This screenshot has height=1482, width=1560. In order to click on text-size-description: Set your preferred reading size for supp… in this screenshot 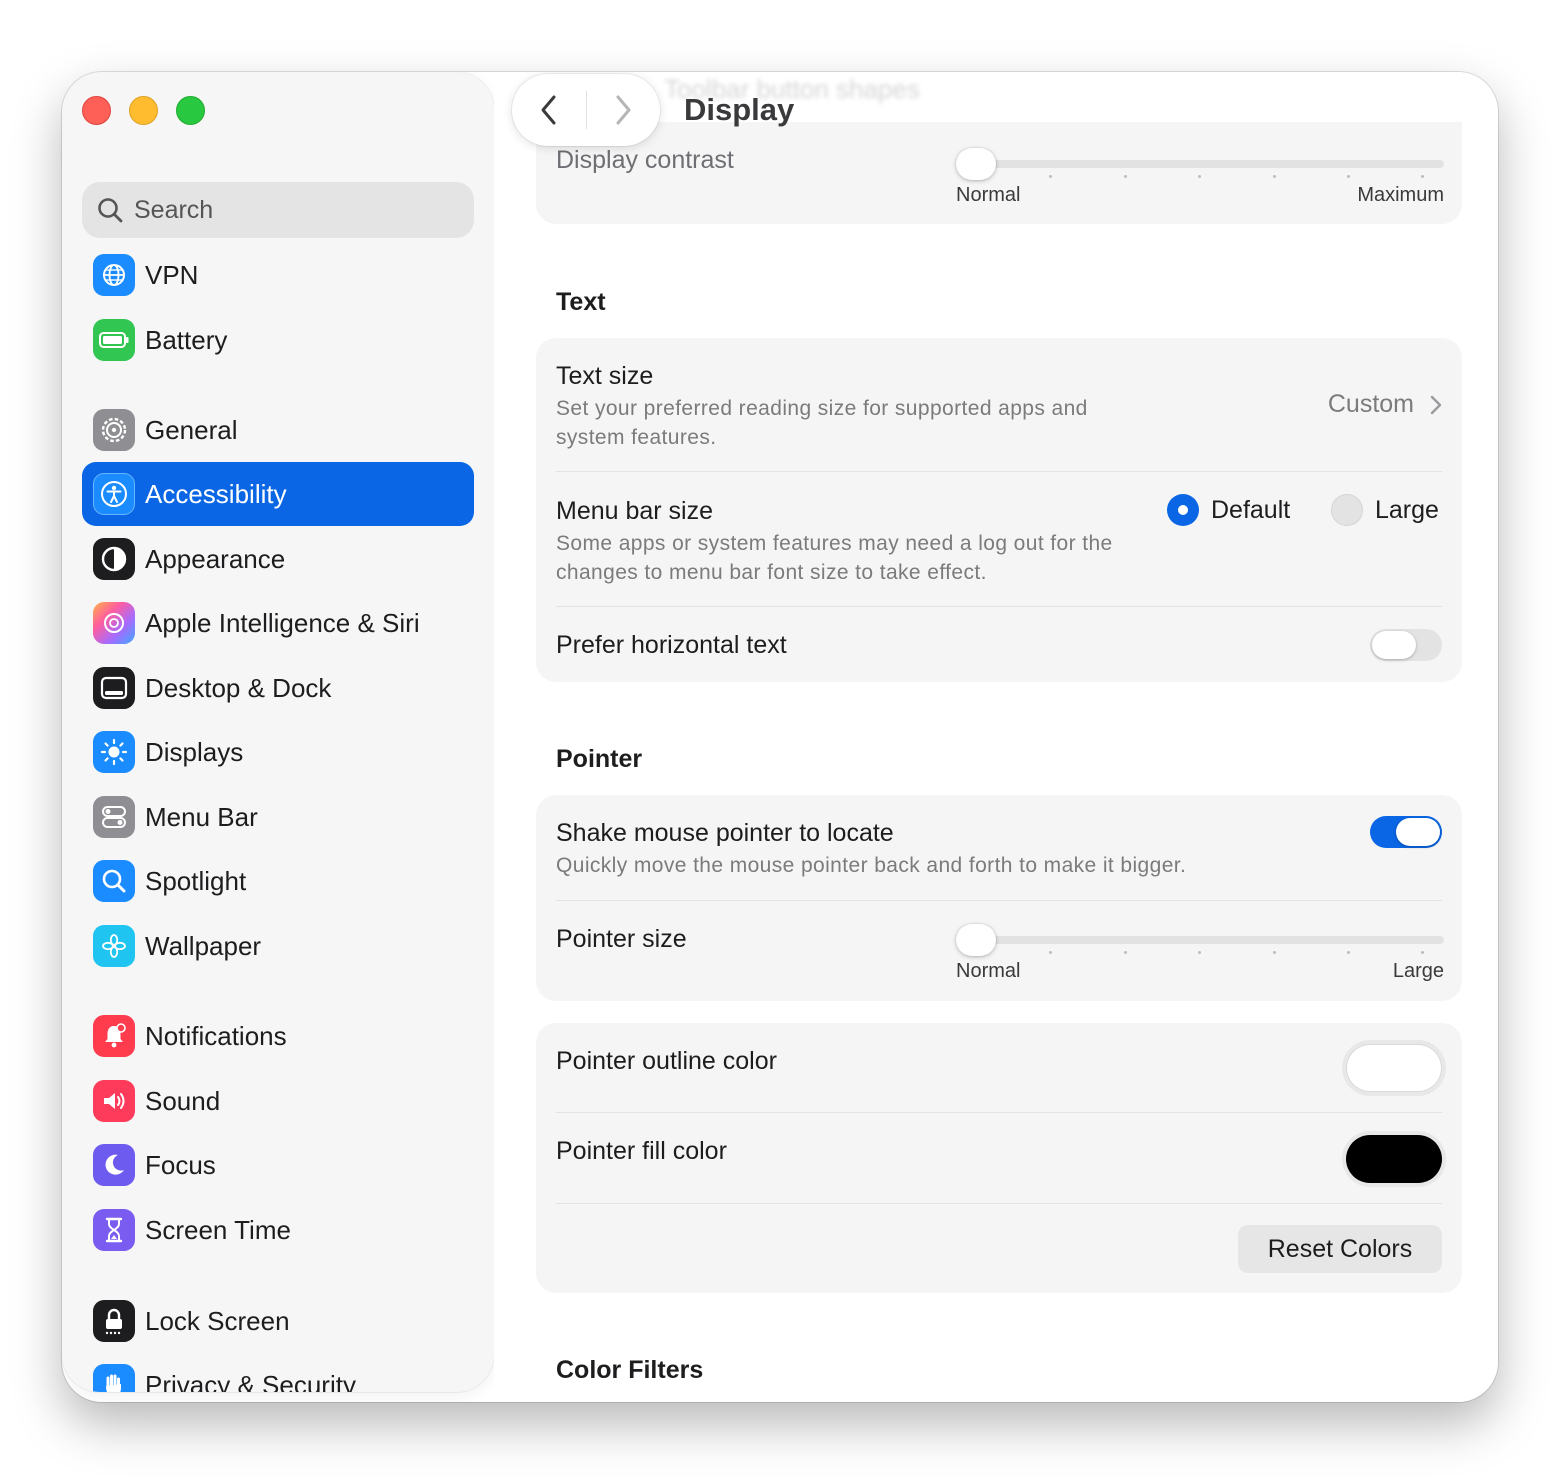, I will do `click(822, 423)`.